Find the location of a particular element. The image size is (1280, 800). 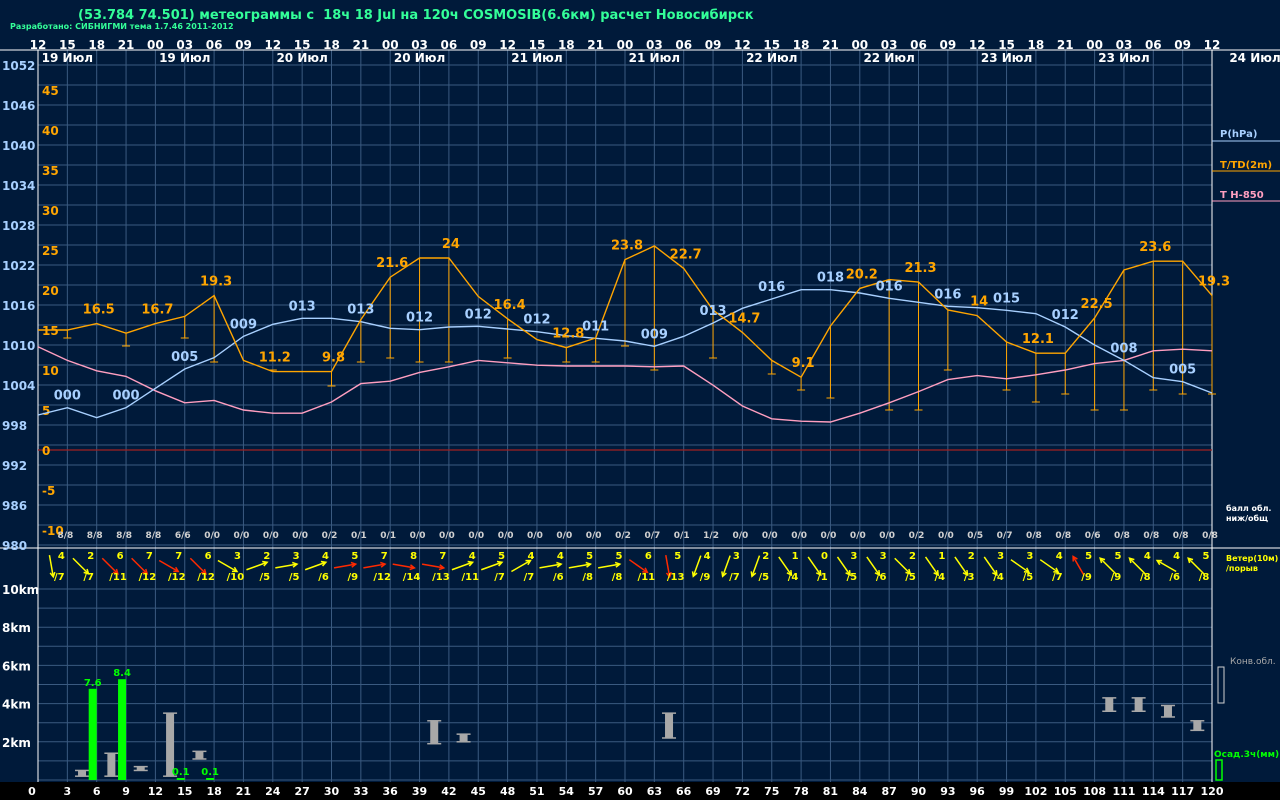

forecast-hour-tick: 69 is located at coordinates (712, 791).